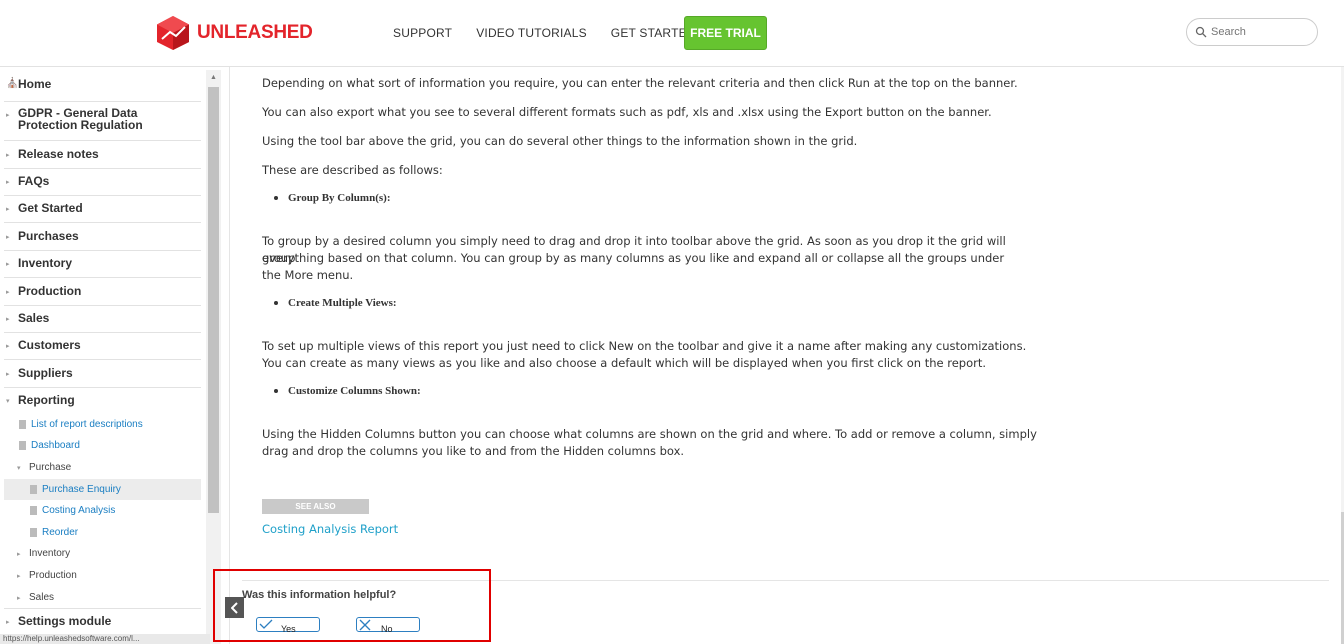  I want to click on nav-get-started: GET STARTED, so click(653, 33).